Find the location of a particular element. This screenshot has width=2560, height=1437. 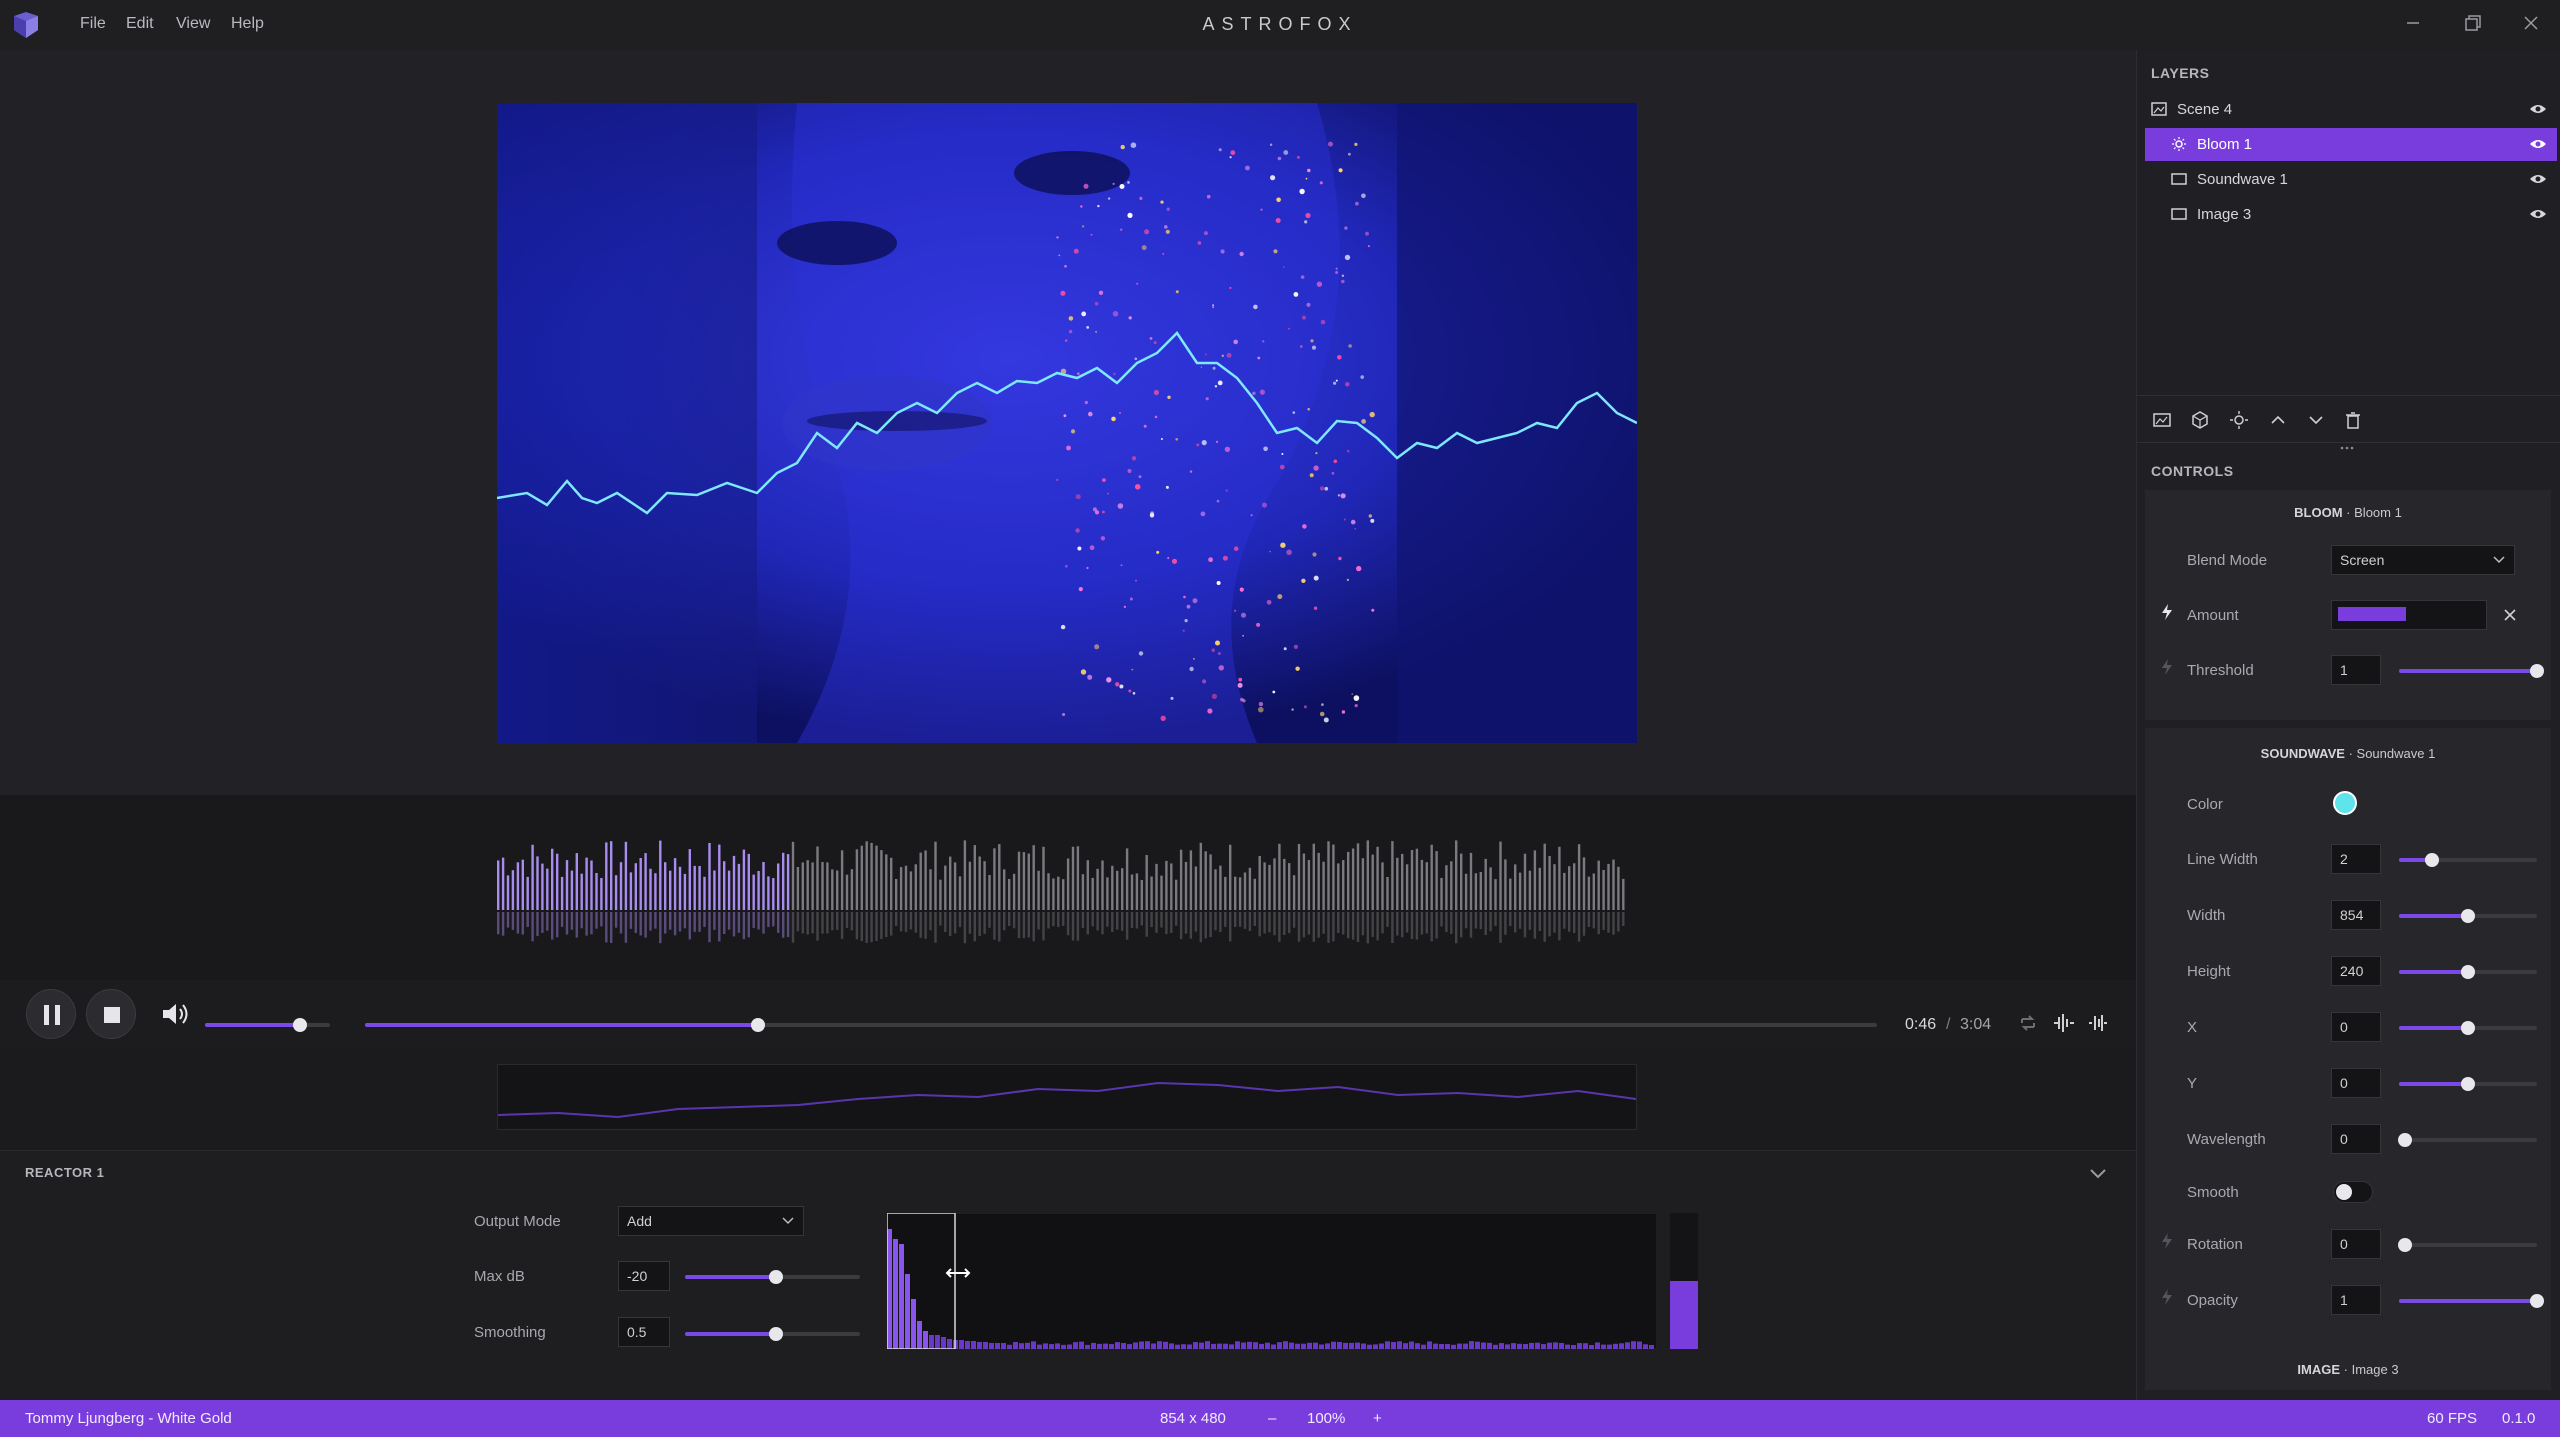

total-time: 3:04 is located at coordinates (1976, 1024).